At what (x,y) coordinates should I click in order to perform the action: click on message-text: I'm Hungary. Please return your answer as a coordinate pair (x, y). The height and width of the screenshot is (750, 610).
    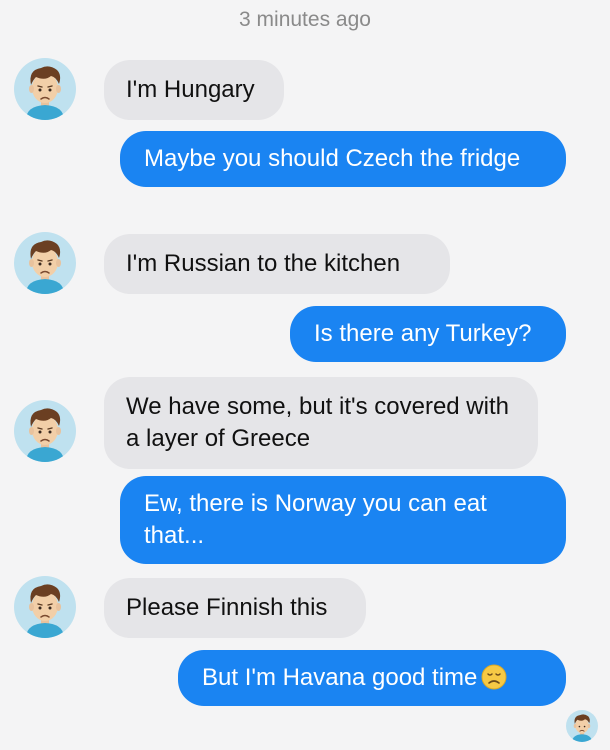
    Looking at the image, I should click on (190, 89).